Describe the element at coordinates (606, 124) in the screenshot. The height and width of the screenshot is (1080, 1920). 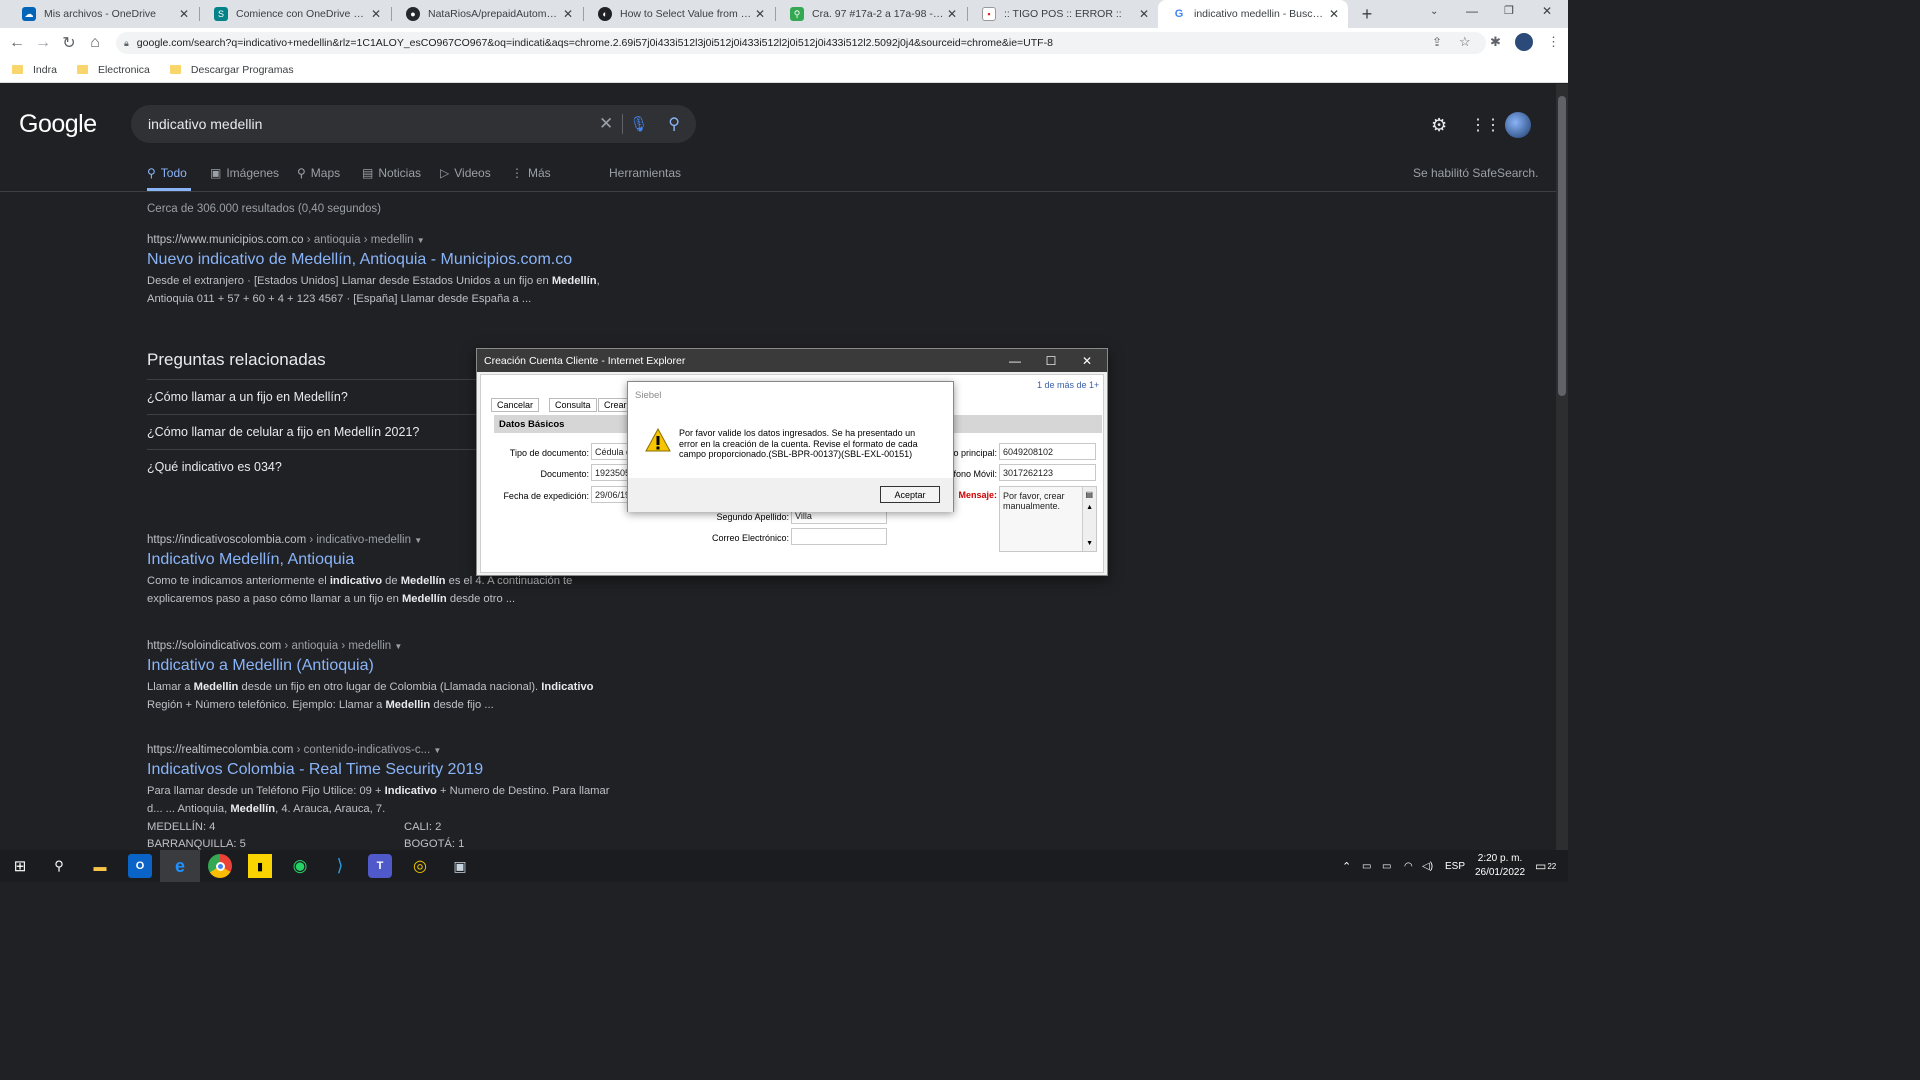
I see `clear-icon: ✕` at that location.